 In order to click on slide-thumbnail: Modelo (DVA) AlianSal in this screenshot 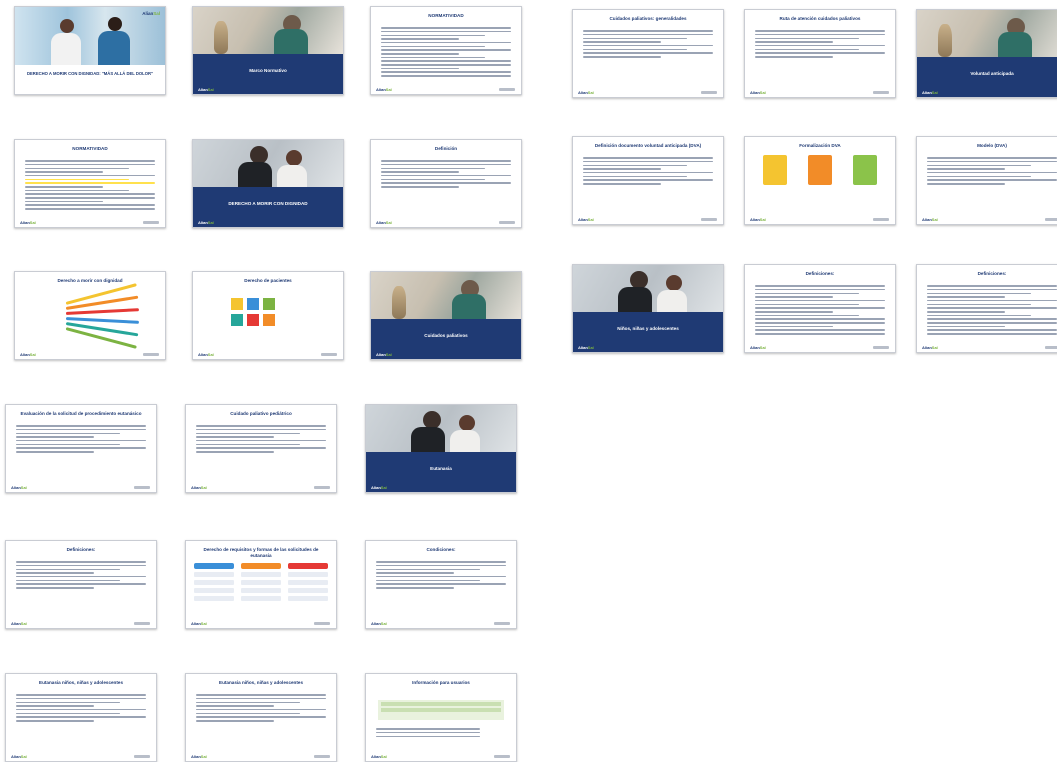, I will do `click(986, 180)`.